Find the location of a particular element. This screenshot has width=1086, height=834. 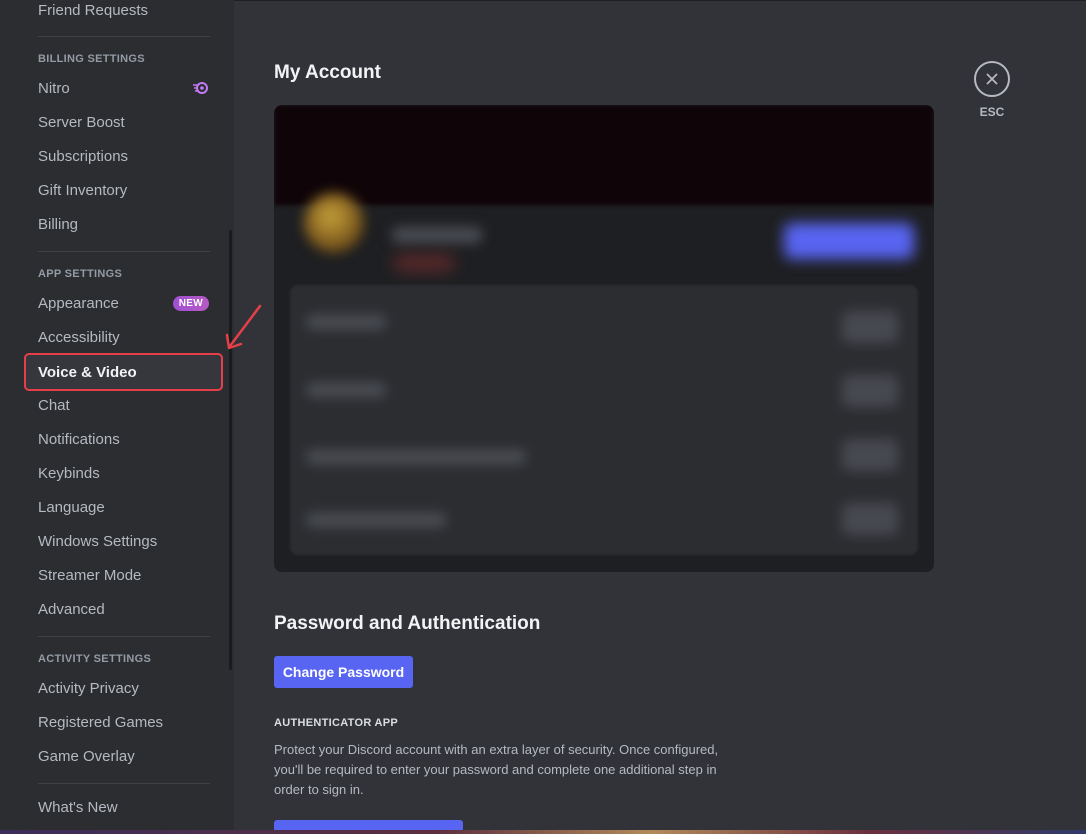

sidebar-item-label: Subscriptions is located at coordinates (83, 156).